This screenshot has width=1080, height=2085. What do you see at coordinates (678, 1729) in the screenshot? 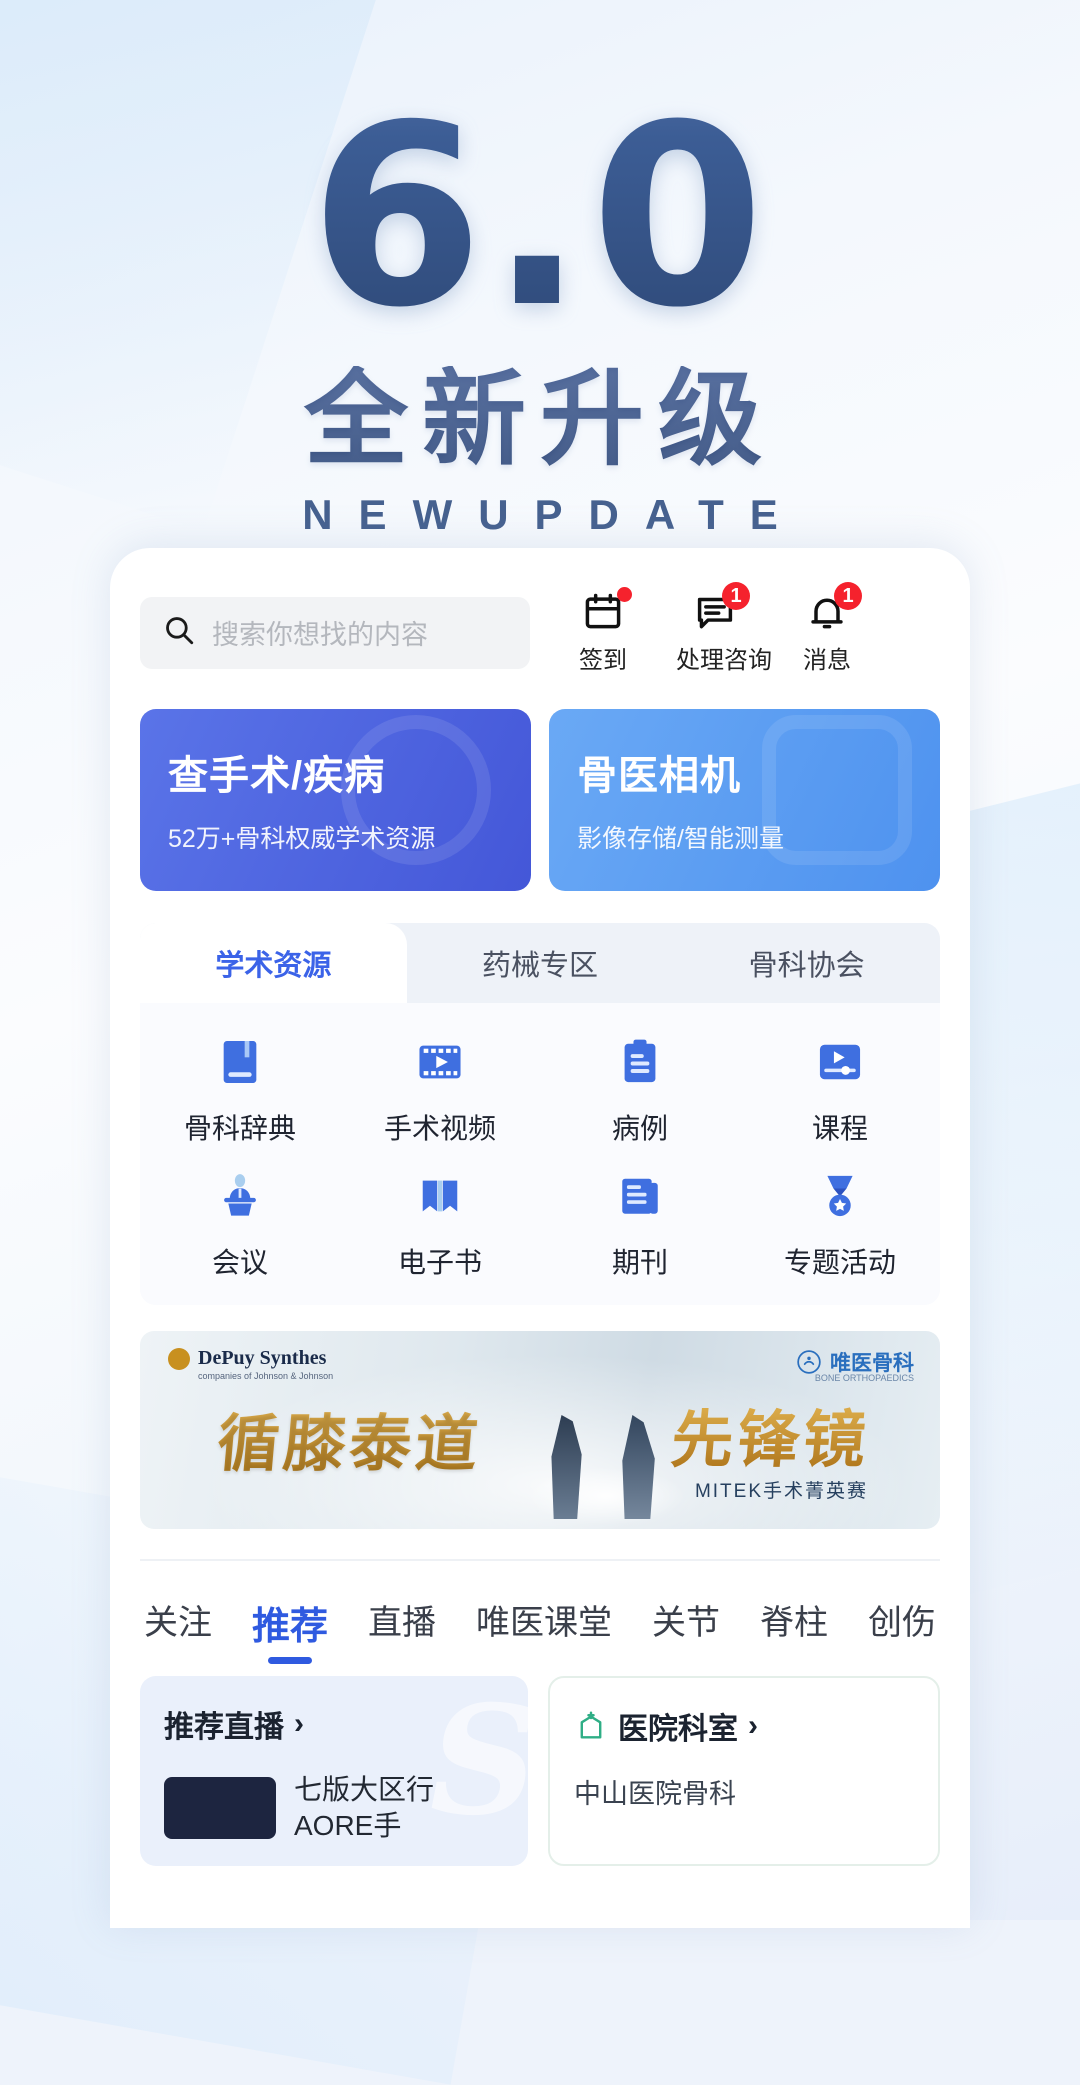
I see `feed-card-2-title: 医院科室` at bounding box center [678, 1729].